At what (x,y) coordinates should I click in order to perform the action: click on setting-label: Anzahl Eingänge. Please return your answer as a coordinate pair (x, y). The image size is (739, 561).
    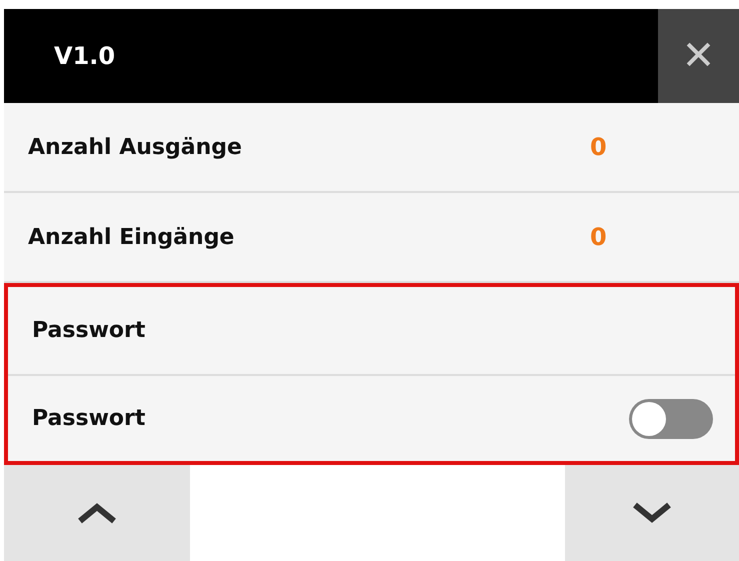
    Looking at the image, I should click on (131, 237).